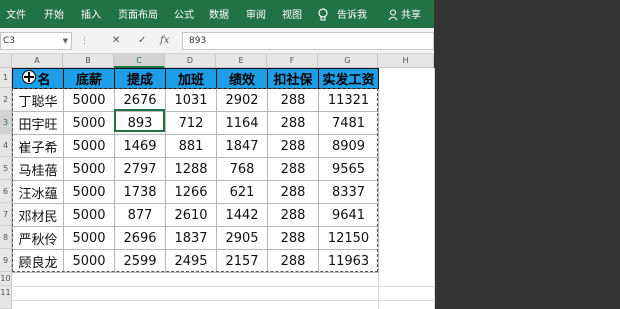 The height and width of the screenshot is (309, 620). I want to click on tab-view: 视图, so click(292, 16).